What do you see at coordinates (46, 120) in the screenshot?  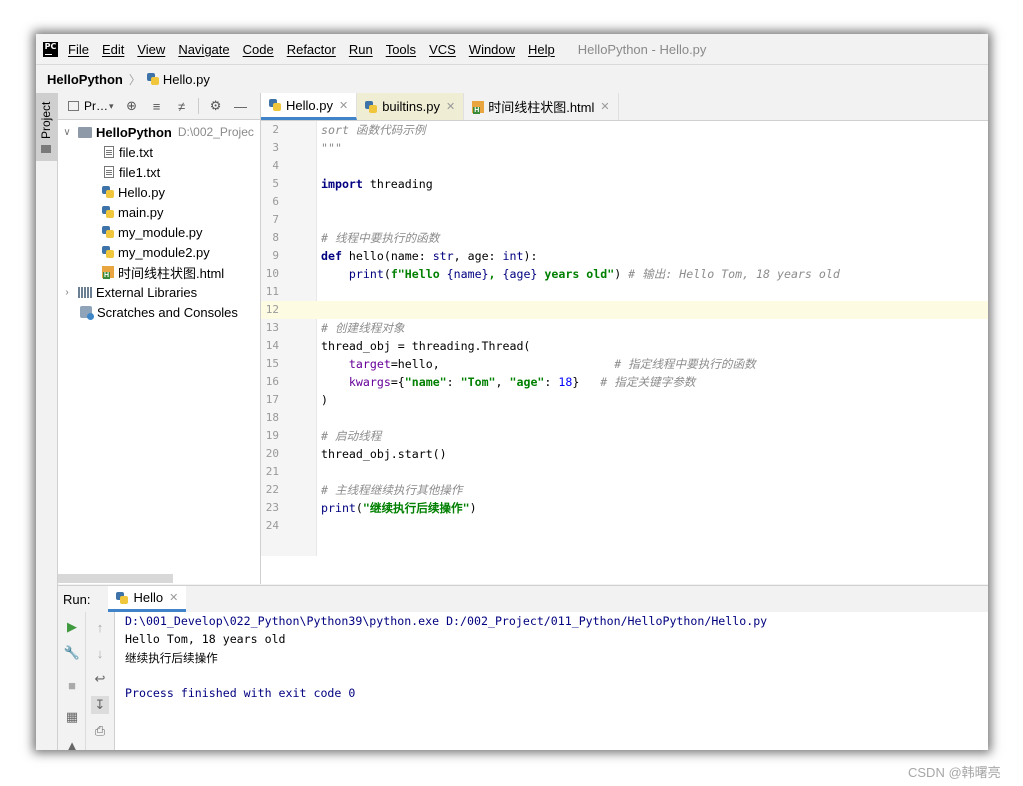 I see `project-stripe-label: Project` at bounding box center [46, 120].